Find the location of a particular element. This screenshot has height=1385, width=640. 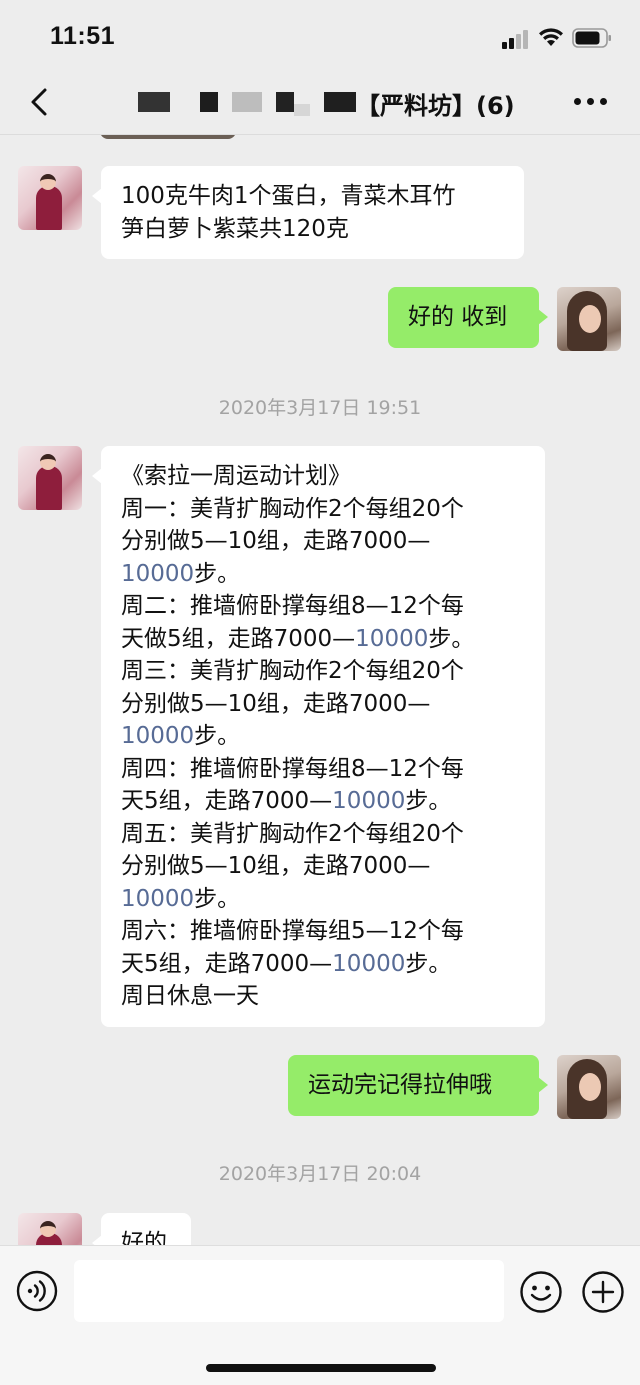

partial-image-message is located at coordinates (168, 137).